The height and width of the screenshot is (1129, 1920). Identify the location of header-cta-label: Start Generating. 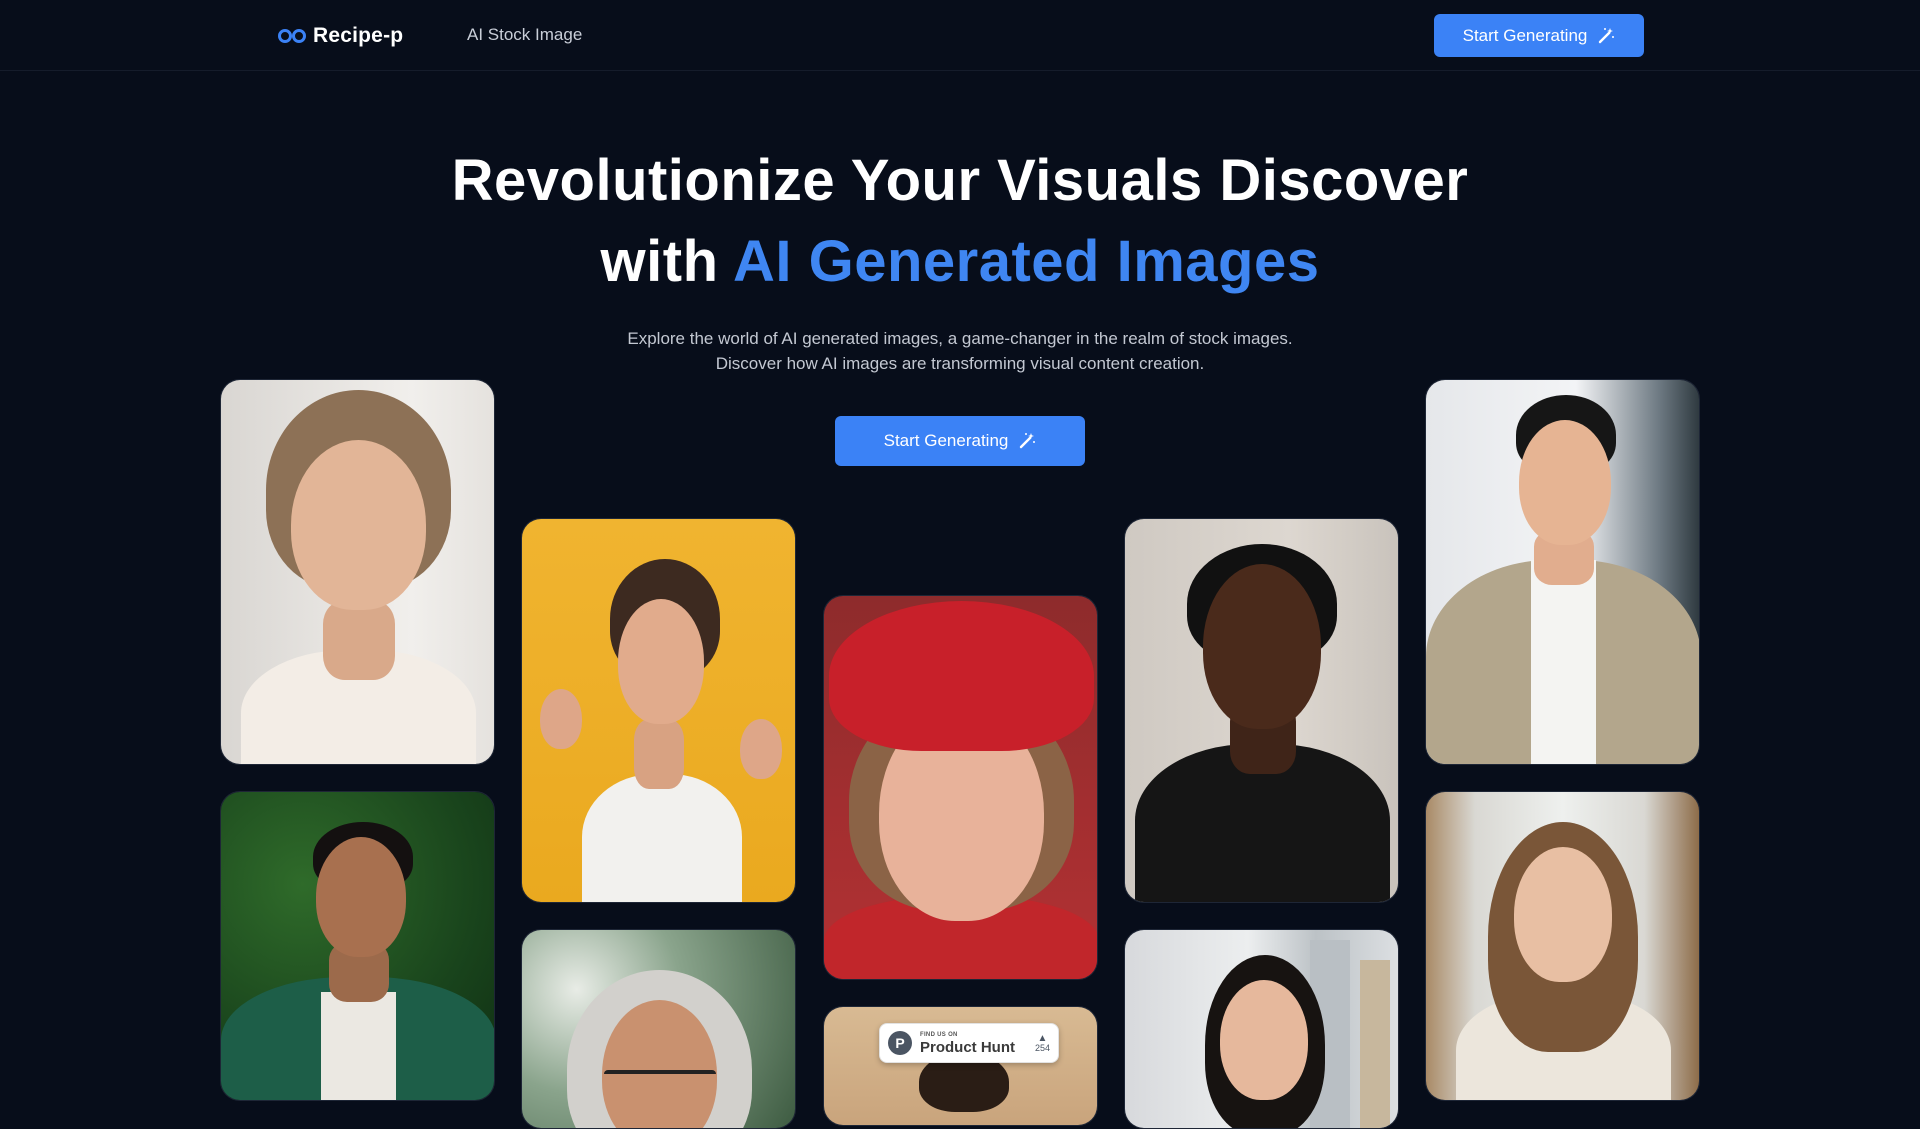
(1525, 35).